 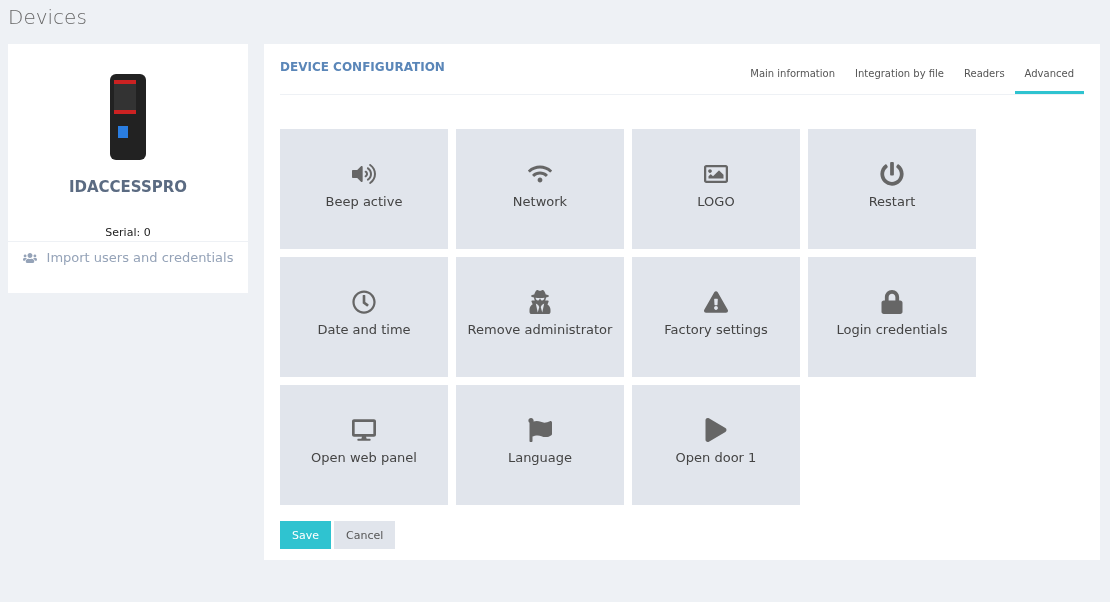 I want to click on tile-label: Restart, so click(x=892, y=201).